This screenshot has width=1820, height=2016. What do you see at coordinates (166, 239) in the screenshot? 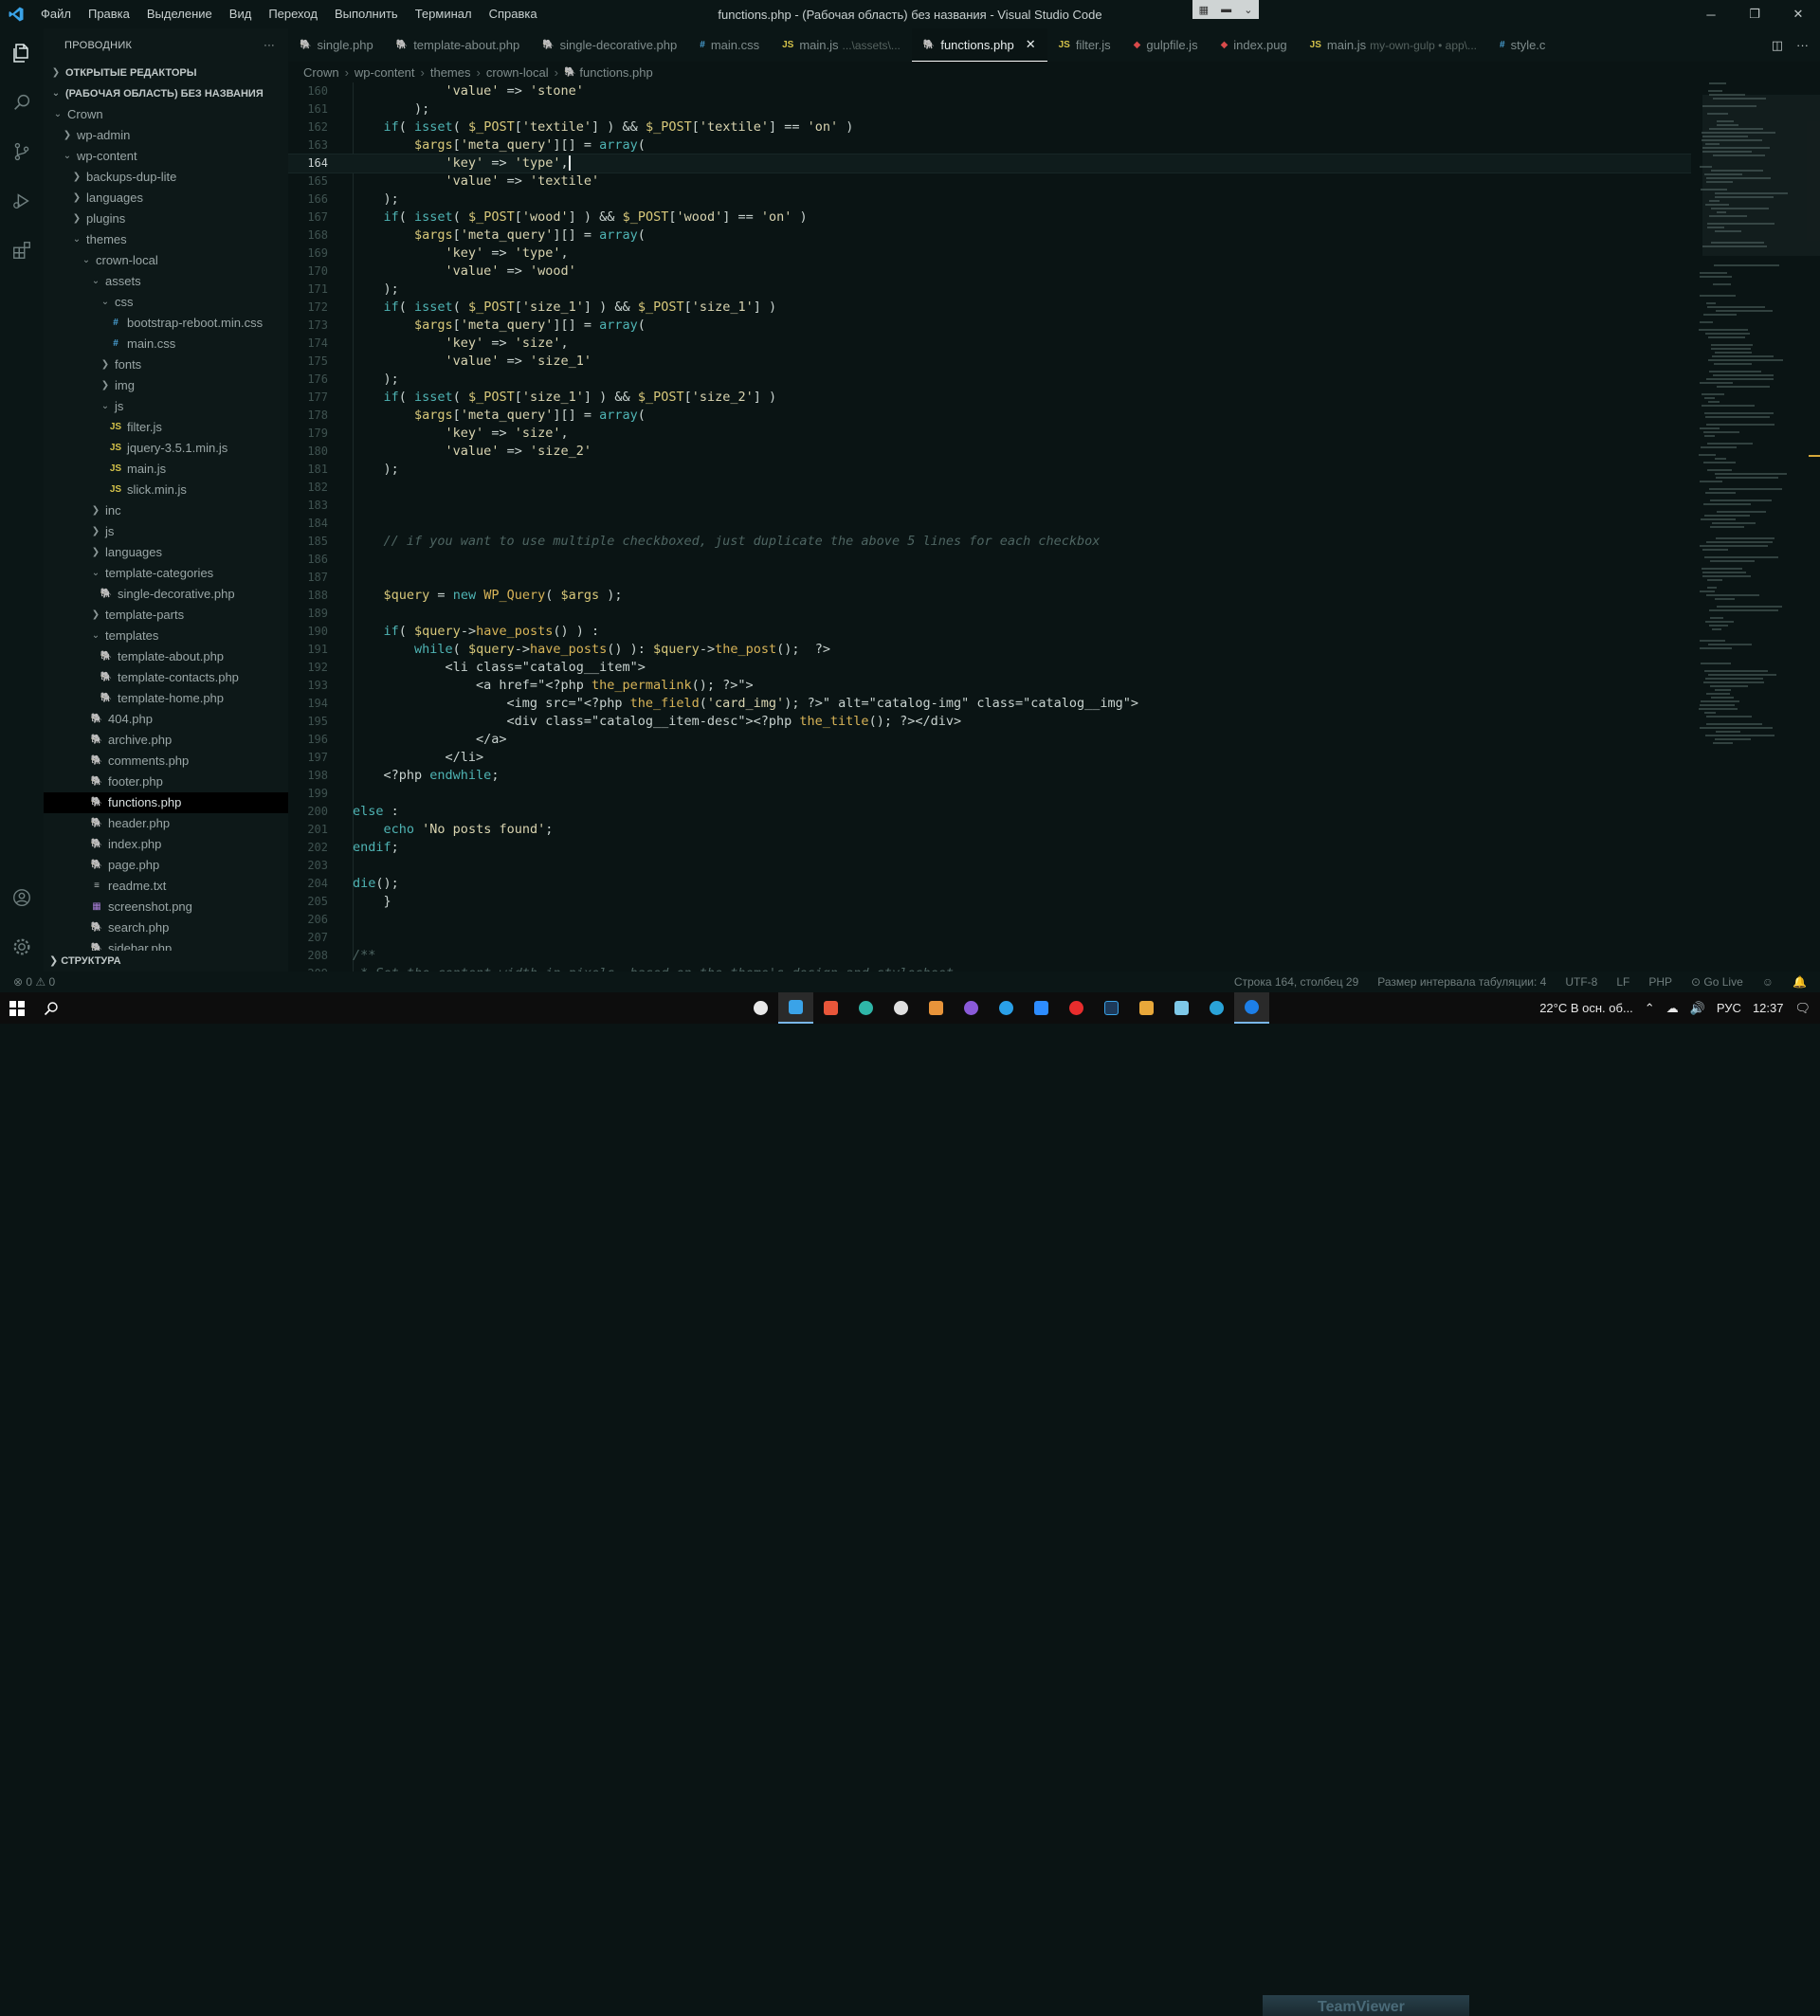
I see `tree-folder: ⌄ themes` at bounding box center [166, 239].